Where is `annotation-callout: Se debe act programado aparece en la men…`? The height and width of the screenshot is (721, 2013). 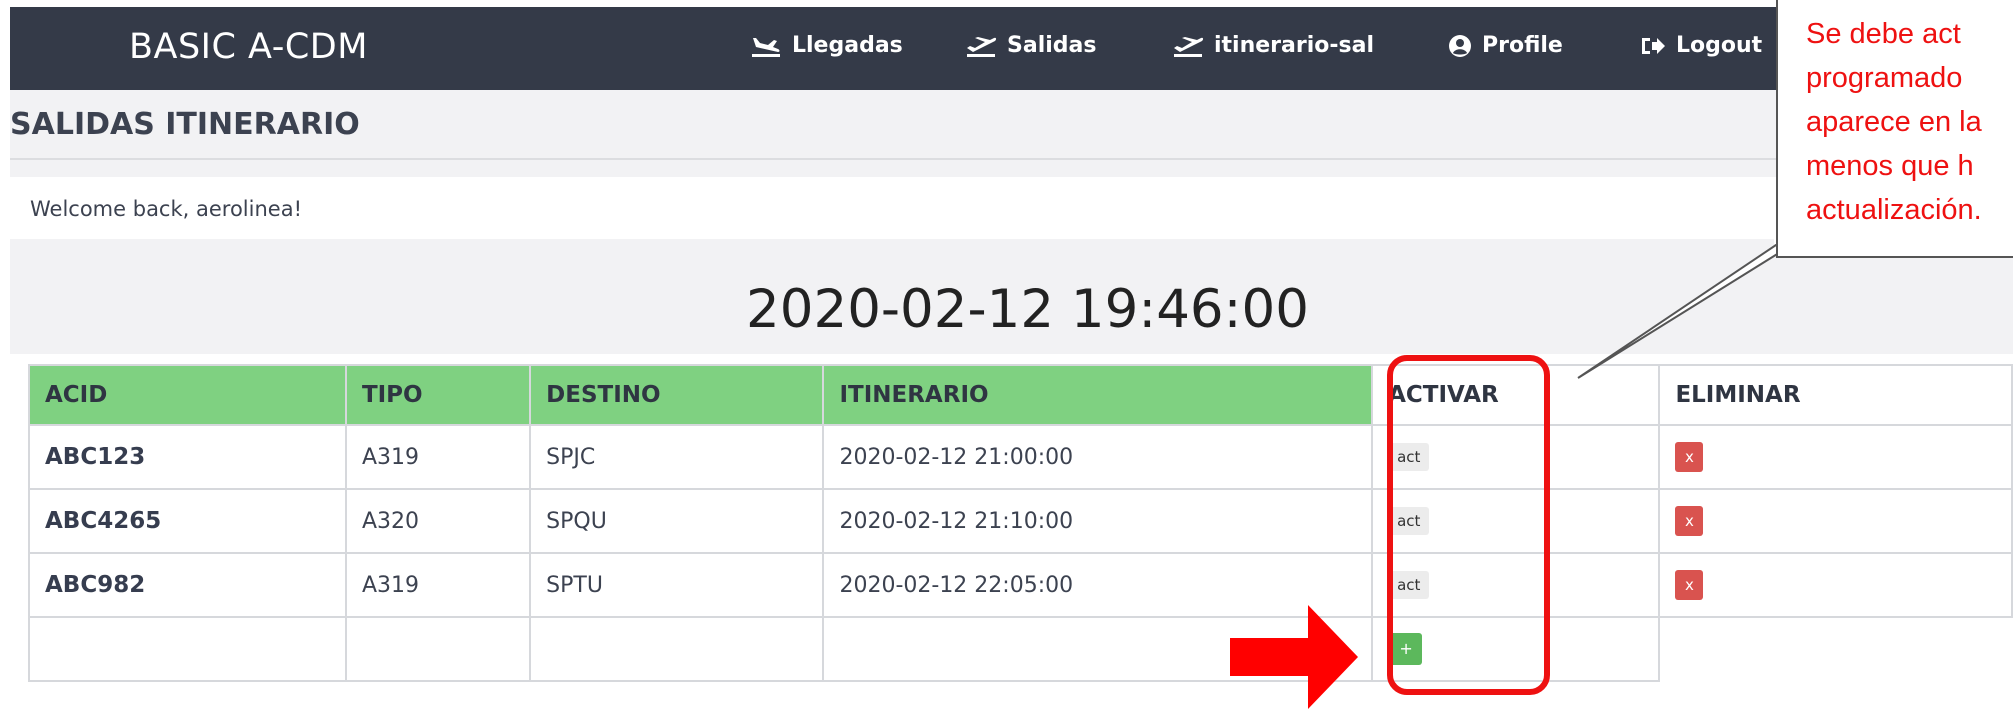 annotation-callout: Se debe act programado aparece en la men… is located at coordinates (1894, 129).